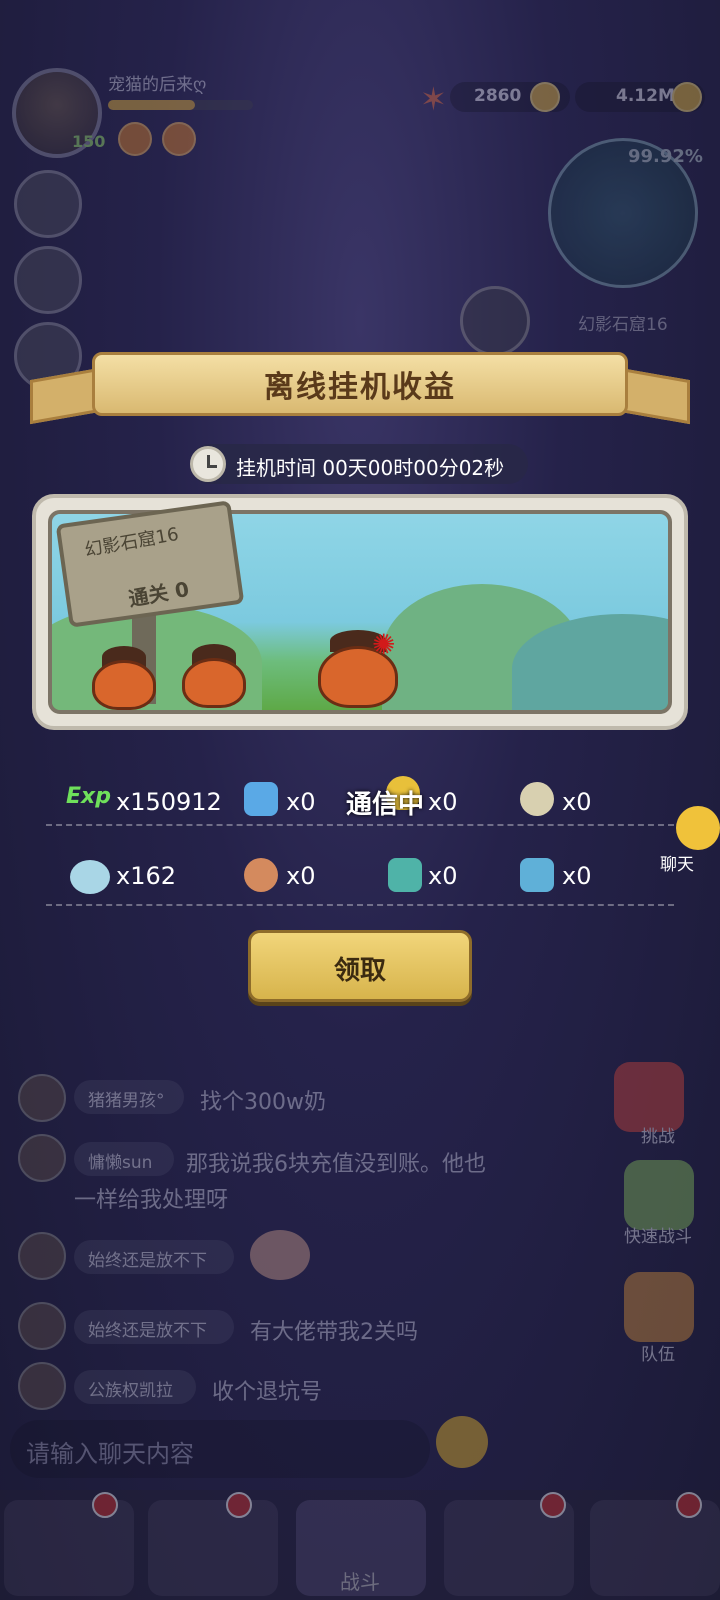 The image size is (720, 1600). I want to click on chat-sender: 公族权凯拉, so click(130, 1391).